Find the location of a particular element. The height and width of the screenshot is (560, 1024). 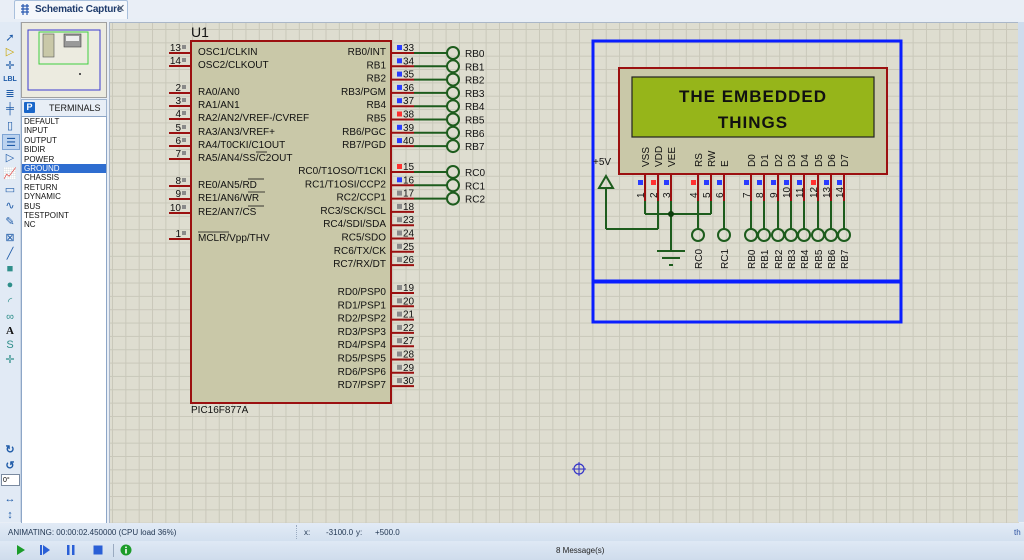

terminals-mode-badge: P is located at coordinates (29, 107).